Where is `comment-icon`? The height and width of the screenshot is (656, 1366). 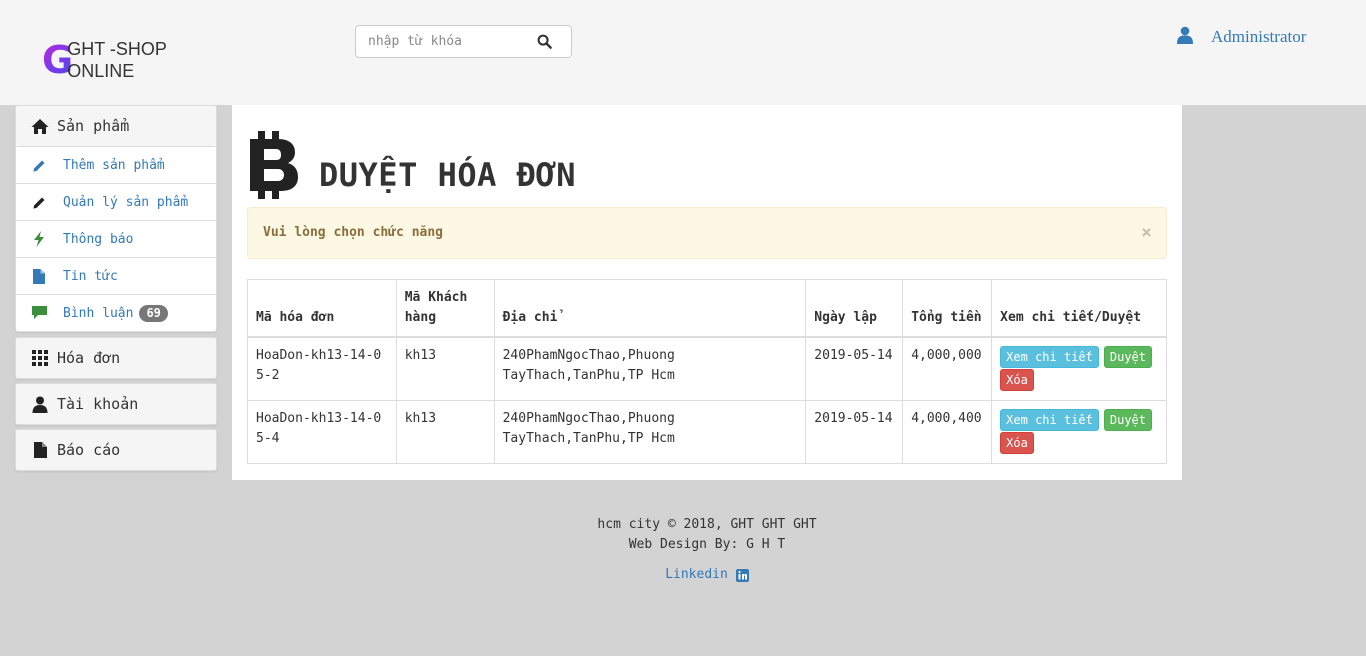
comment-icon is located at coordinates (39, 313).